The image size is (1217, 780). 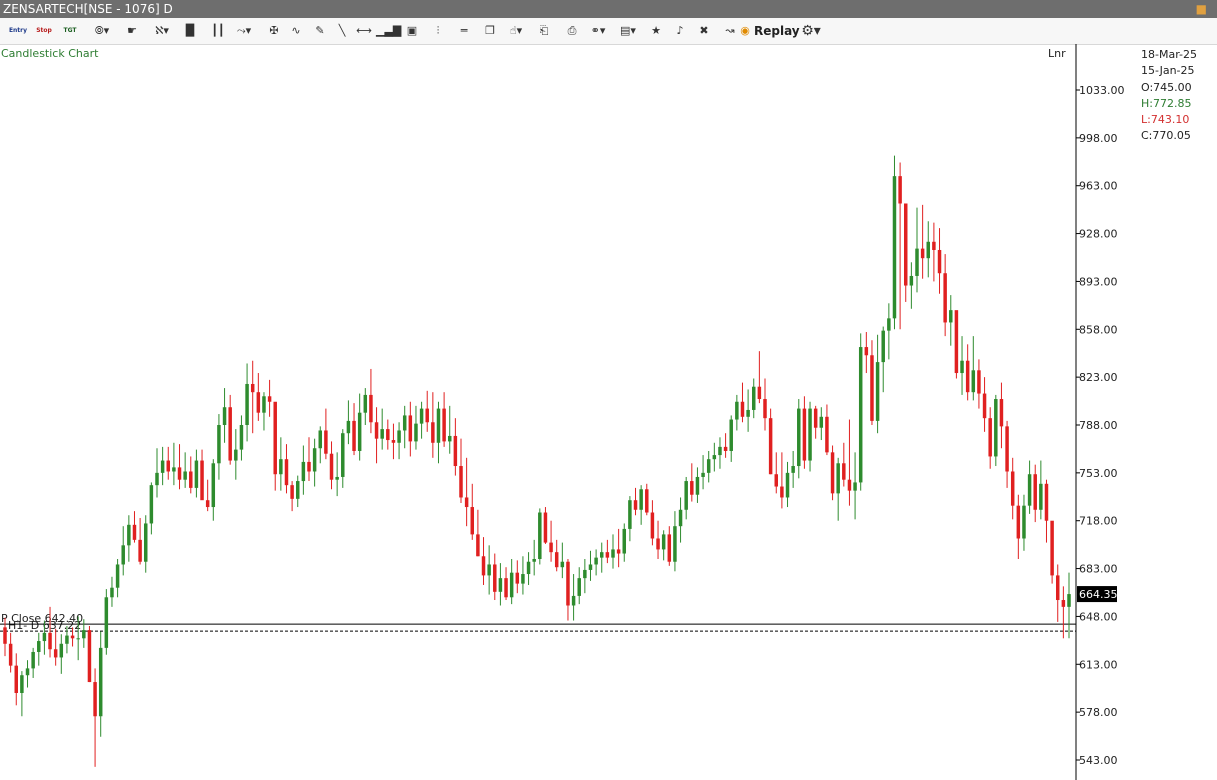 I want to click on target-tool: TGT, so click(x=70, y=31).